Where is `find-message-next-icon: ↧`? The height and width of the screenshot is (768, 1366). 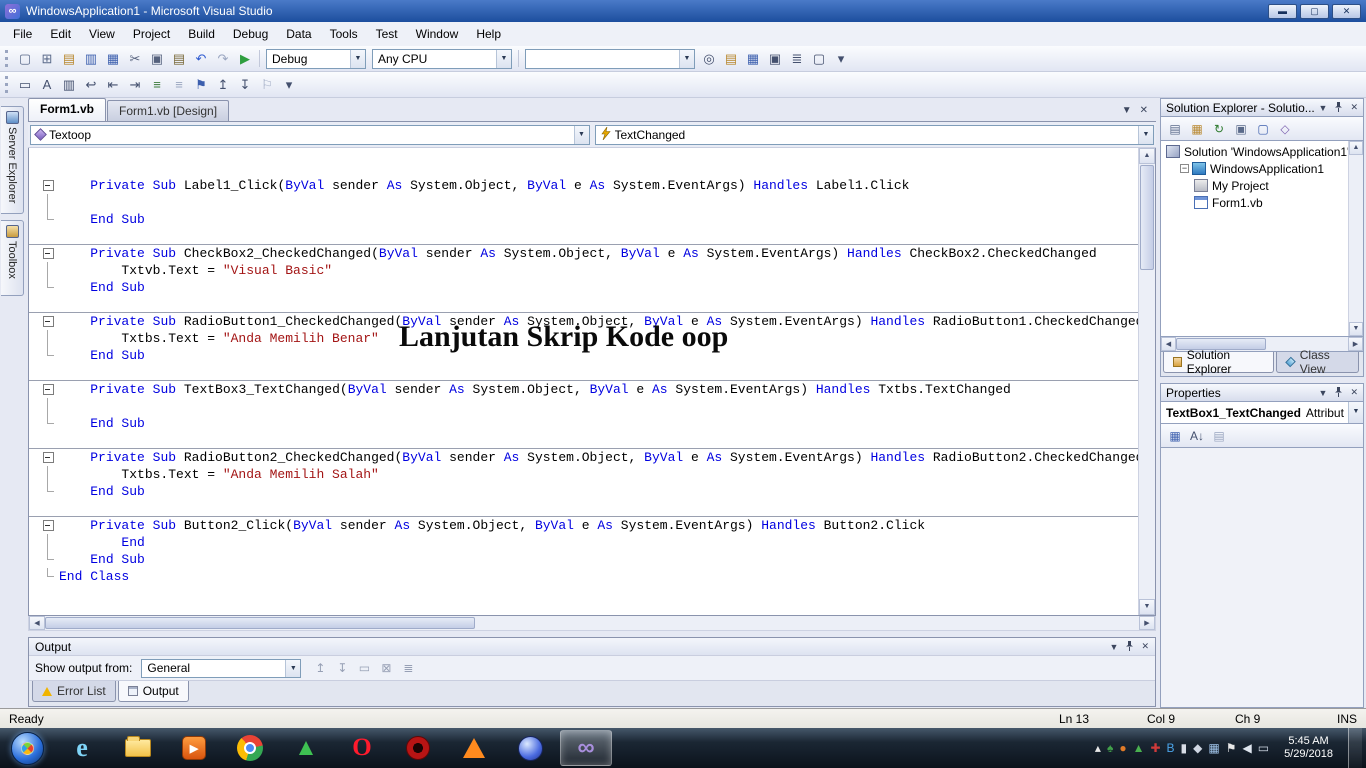
find-message-next-icon: ↧ is located at coordinates (342, 668).